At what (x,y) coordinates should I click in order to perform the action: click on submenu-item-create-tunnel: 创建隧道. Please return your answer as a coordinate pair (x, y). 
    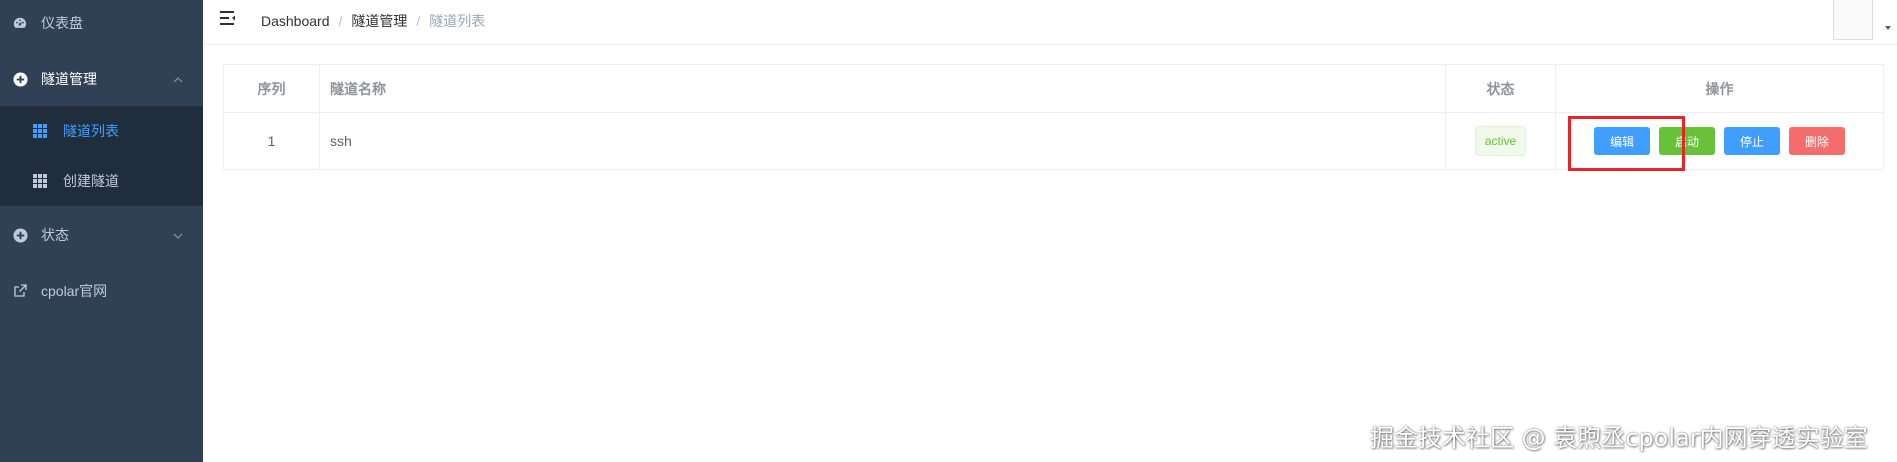
    Looking at the image, I should click on (101, 181).